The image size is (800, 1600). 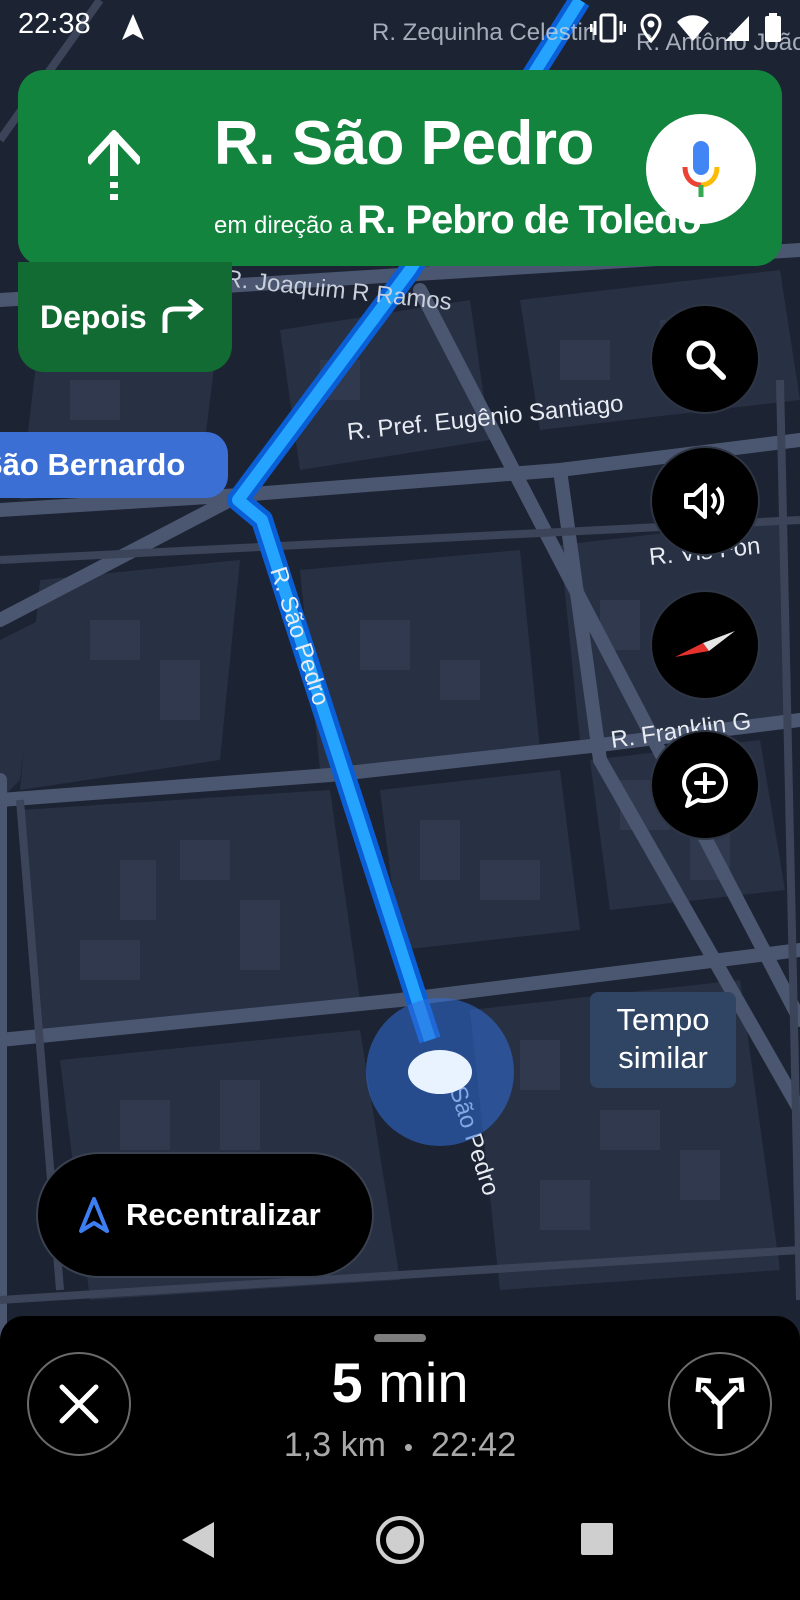 I want to click on then-label: Depois, so click(x=93, y=316).